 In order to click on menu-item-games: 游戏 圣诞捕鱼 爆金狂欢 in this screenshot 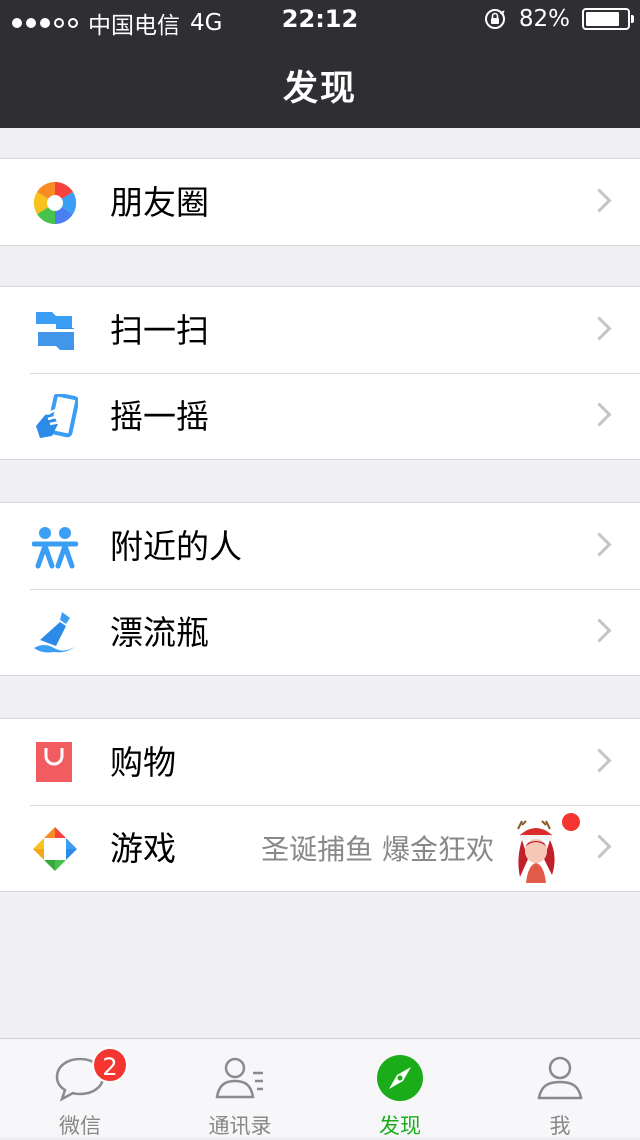, I will do `click(320, 848)`.